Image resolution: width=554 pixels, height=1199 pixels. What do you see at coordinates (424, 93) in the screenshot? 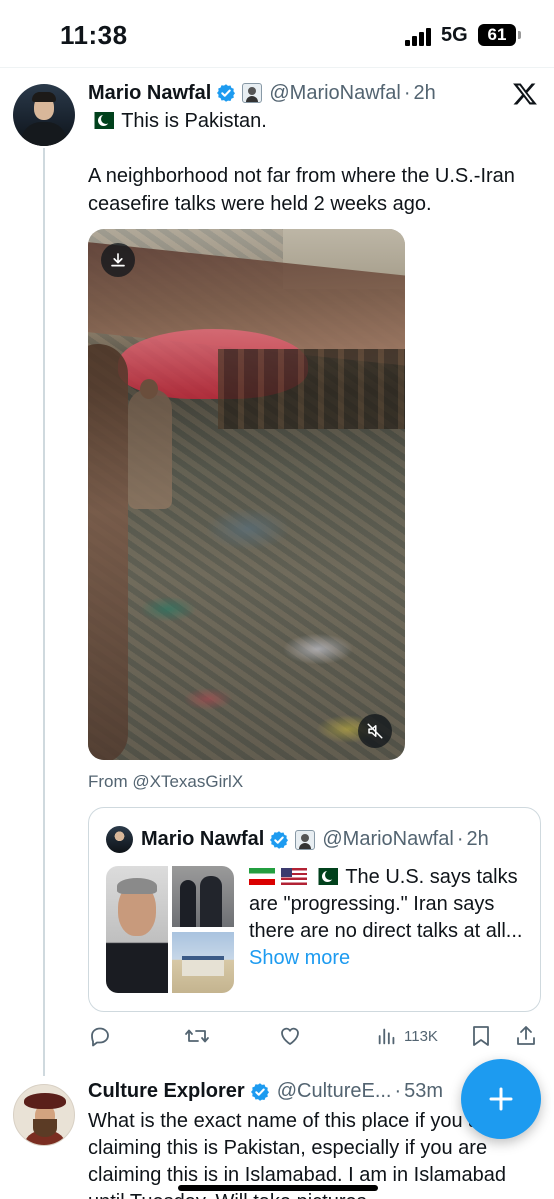
I see `tweet-time: 2h` at bounding box center [424, 93].